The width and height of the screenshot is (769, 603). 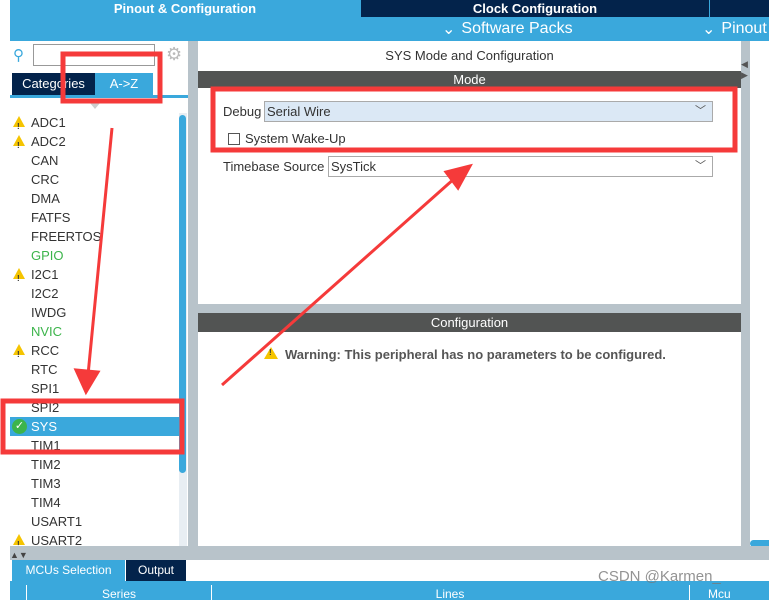 I want to click on annotation-box-sys, so click(x=92, y=426).